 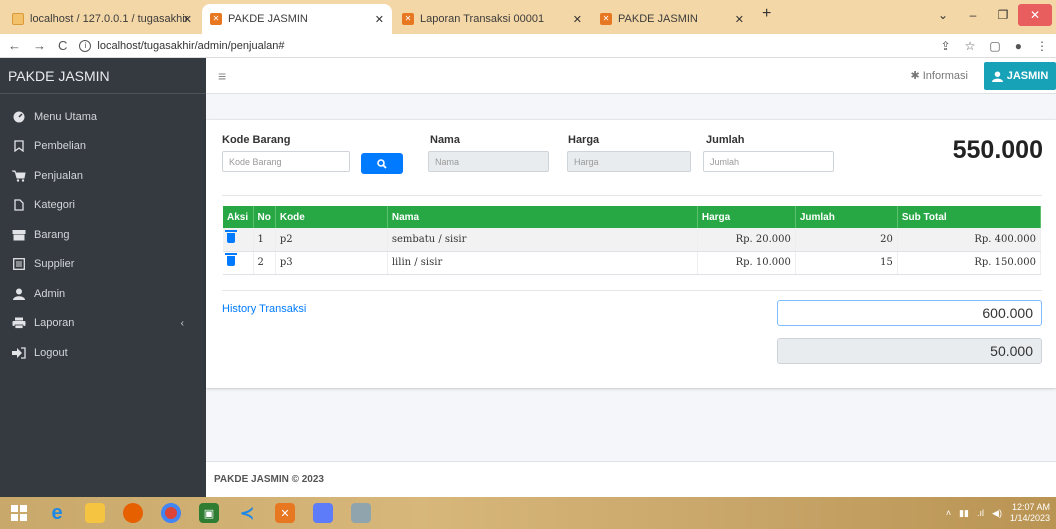 What do you see at coordinates (39, 45) in the screenshot?
I see `forward-button: →` at bounding box center [39, 45].